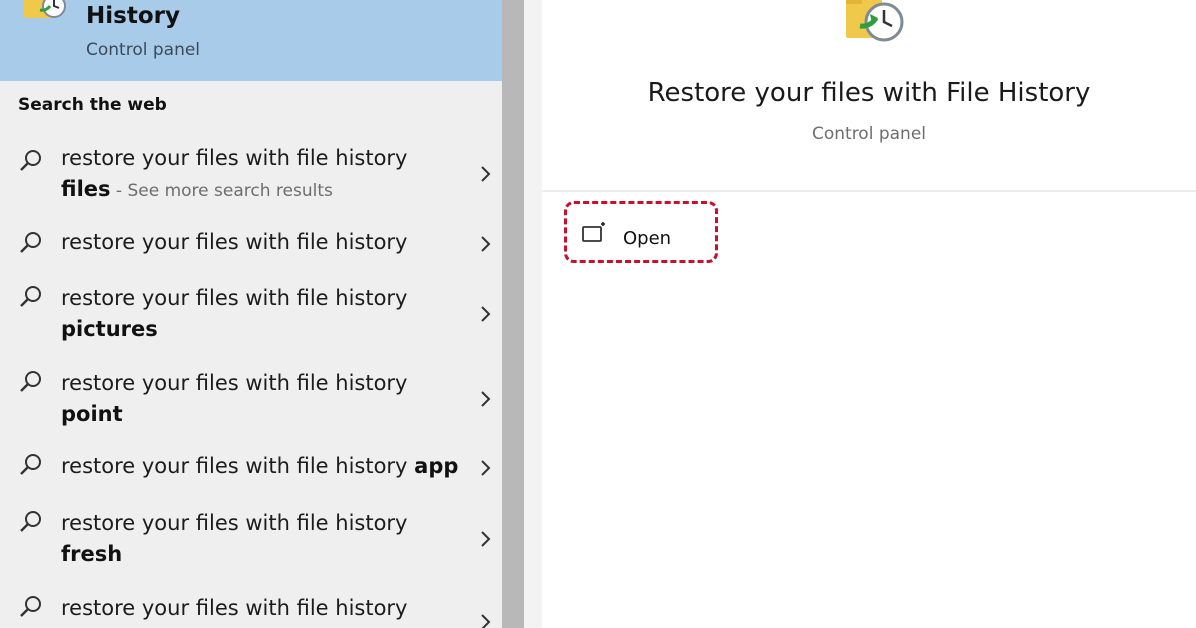 The image size is (1196, 628). What do you see at coordinates (593, 232) in the screenshot?
I see `open-window-icon` at bounding box center [593, 232].